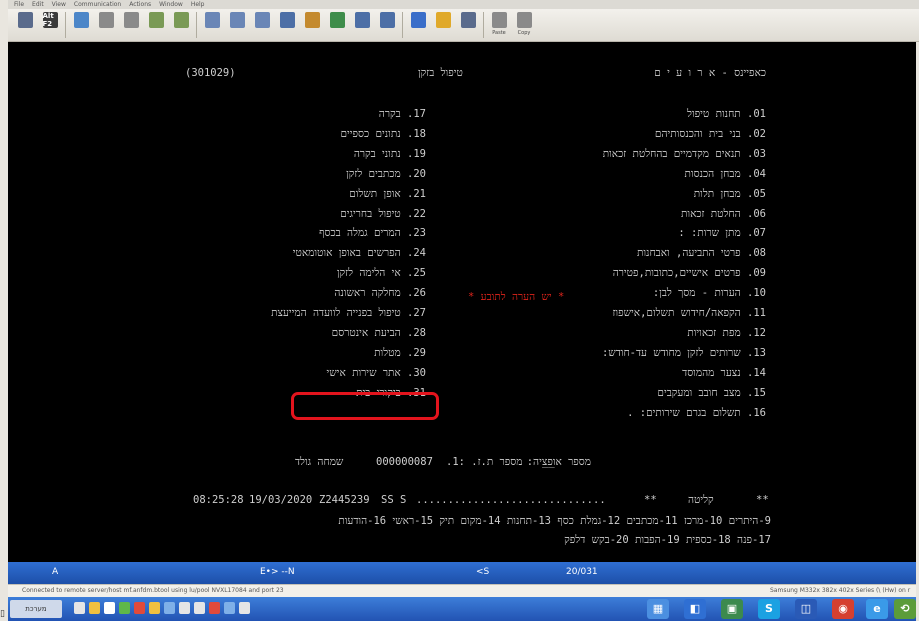  Describe the element at coordinates (370, 133) in the screenshot. I see `option-text: נתונים כספיים` at that location.